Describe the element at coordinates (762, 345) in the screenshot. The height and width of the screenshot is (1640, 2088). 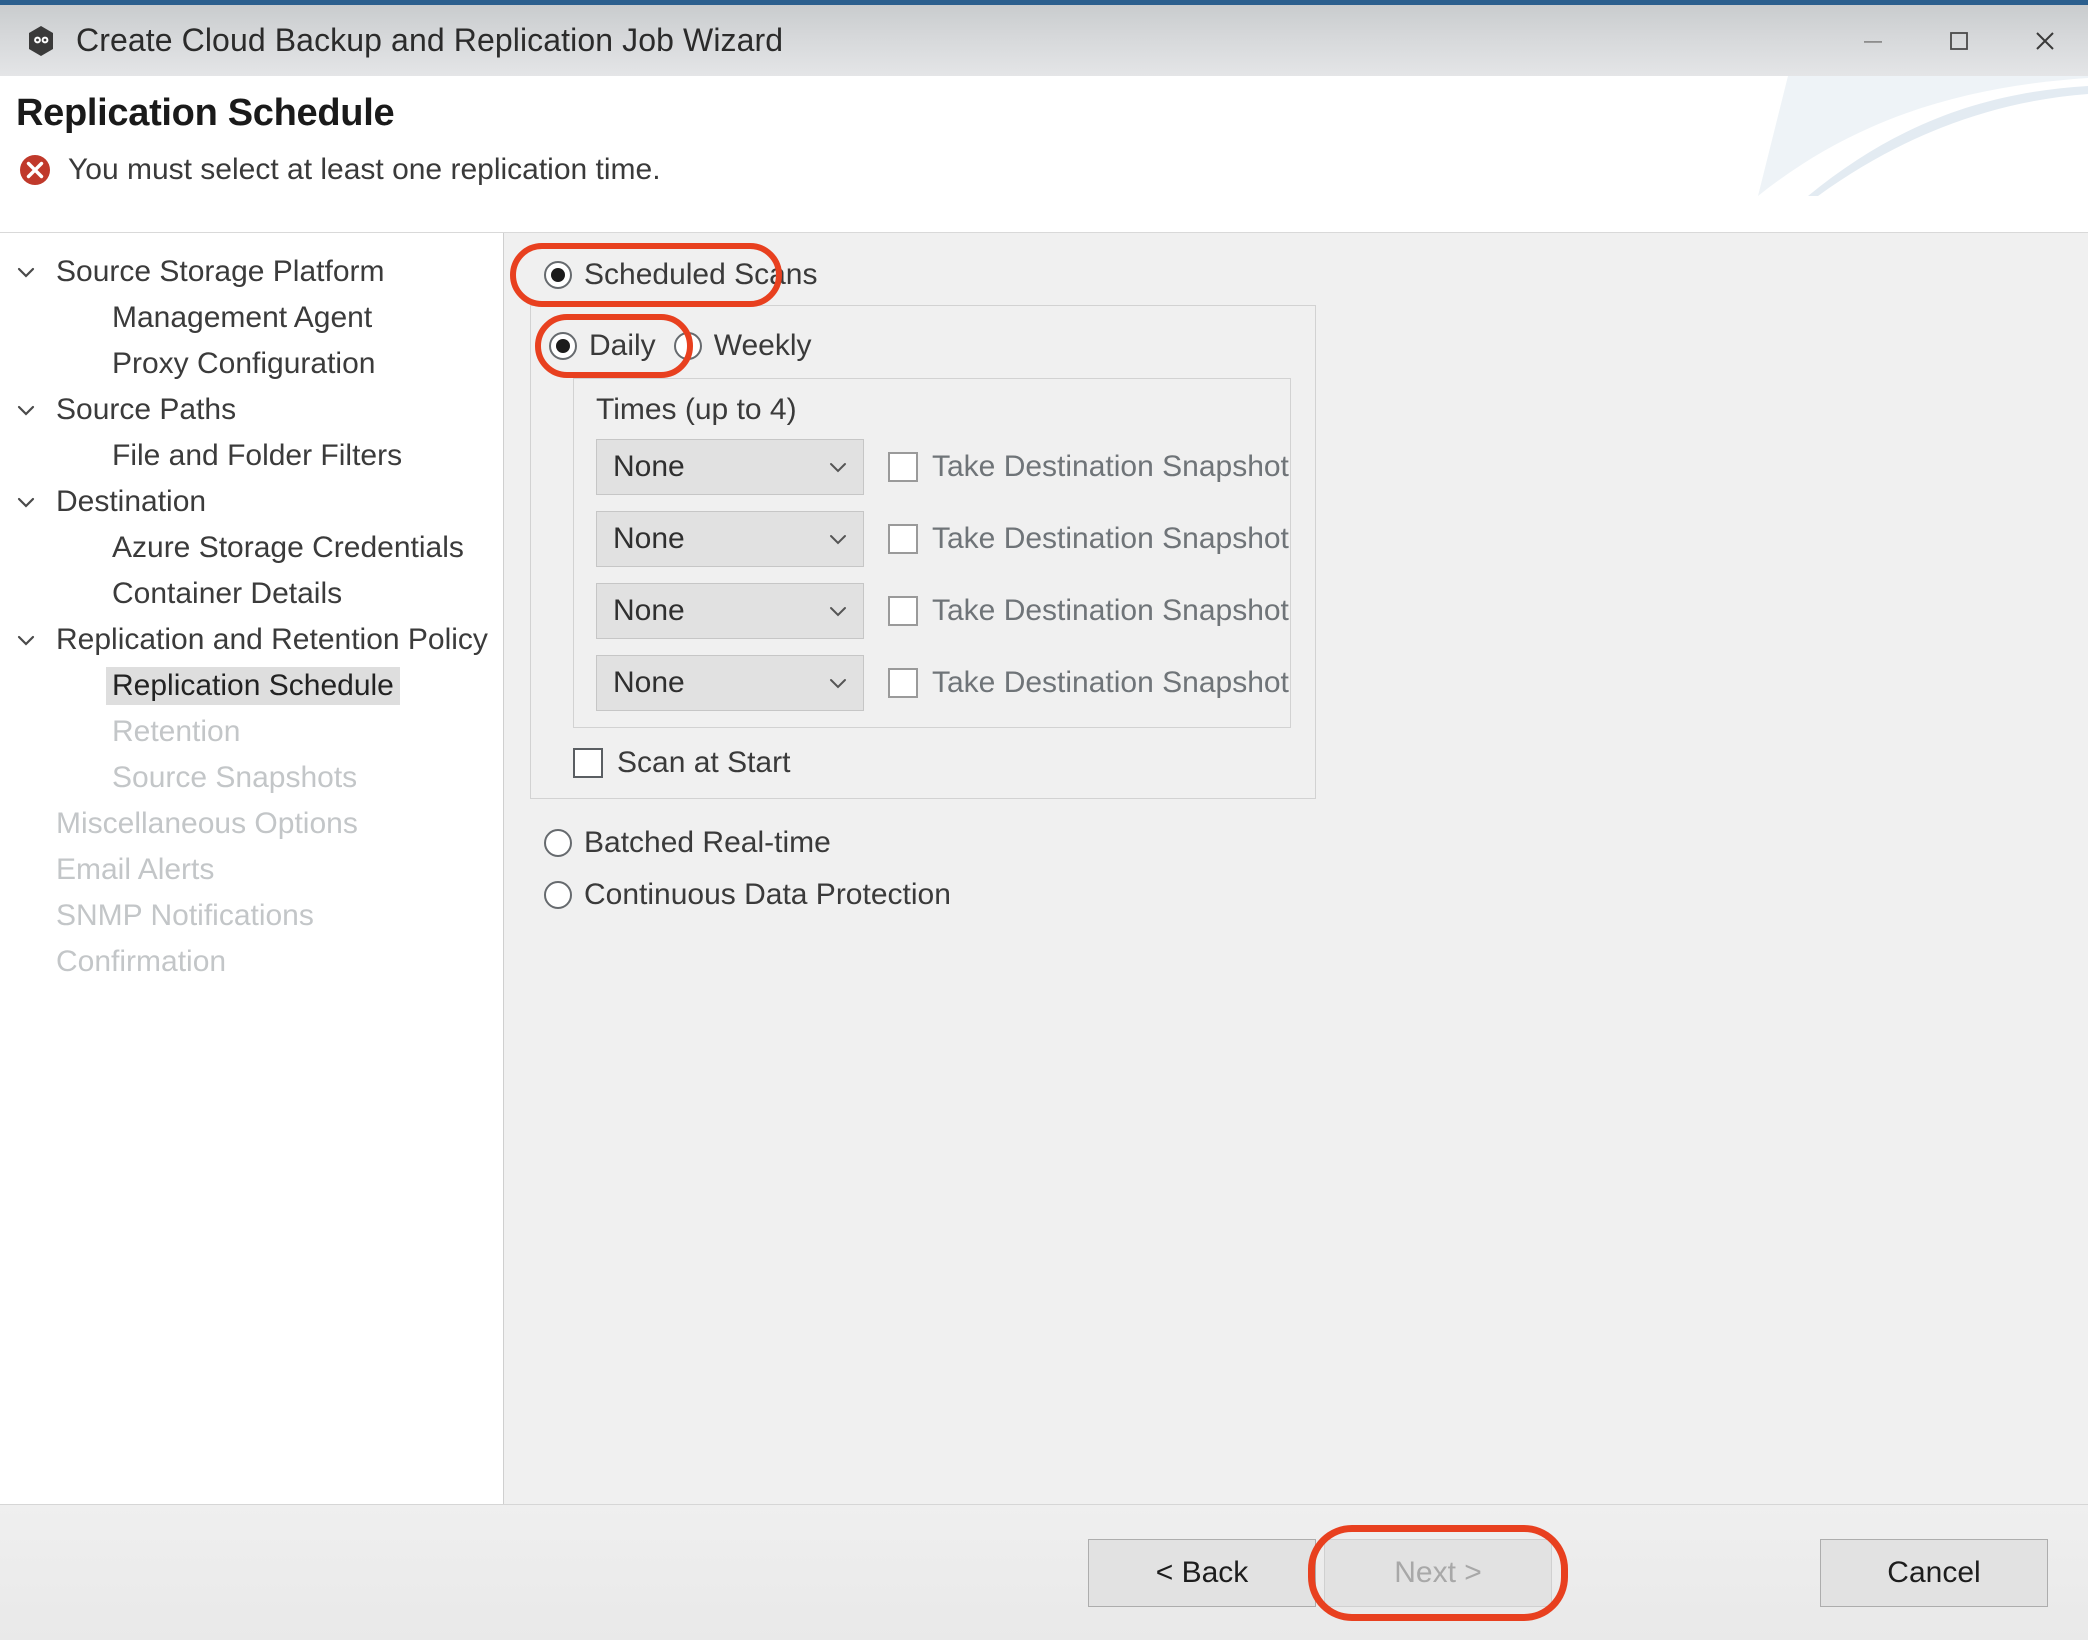
I see `radio-label-weekly: Weekly` at that location.